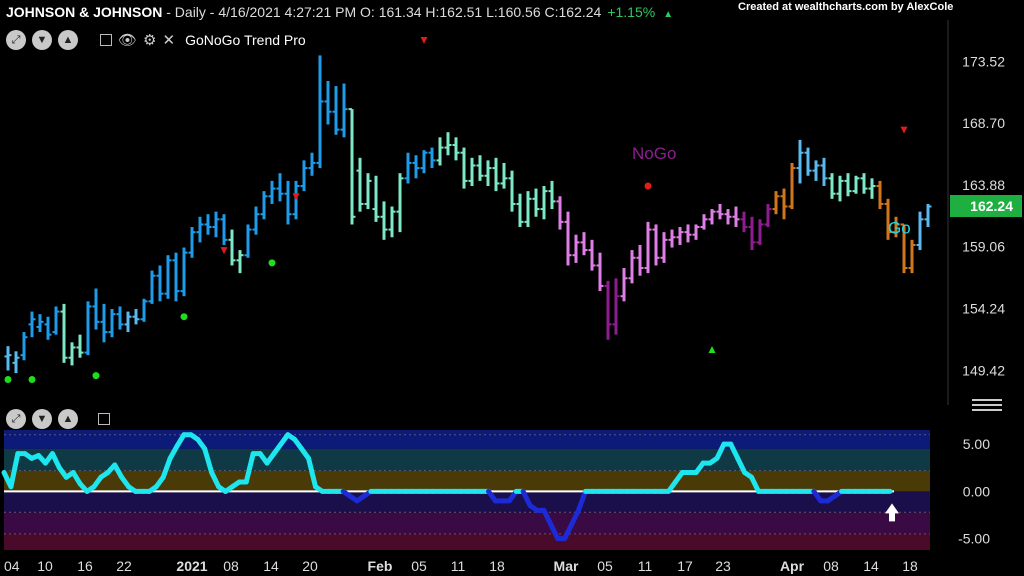 This screenshot has height=576, width=1024. What do you see at coordinates (245, 40) in the screenshot?
I see `indicator-name: GoNoGo Trend Pro` at bounding box center [245, 40].